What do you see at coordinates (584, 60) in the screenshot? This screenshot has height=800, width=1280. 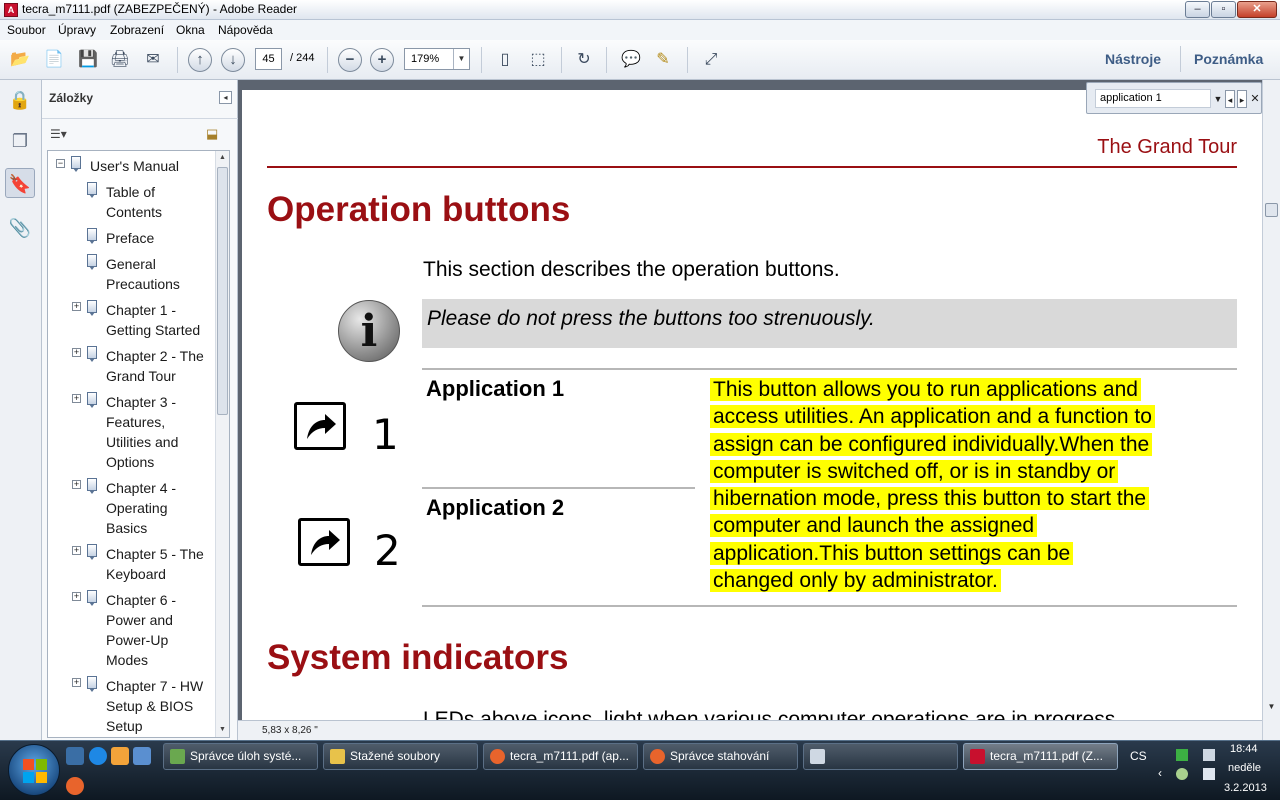 I see `rotate-icon: ↻` at bounding box center [584, 60].